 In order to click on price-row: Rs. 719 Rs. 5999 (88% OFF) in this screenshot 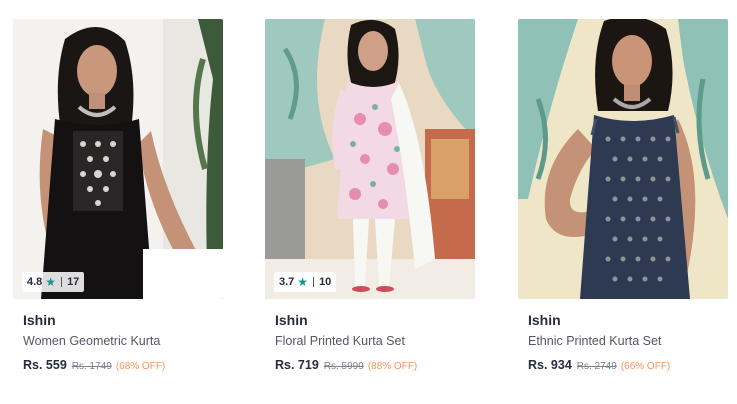, I will do `click(370, 365)`.